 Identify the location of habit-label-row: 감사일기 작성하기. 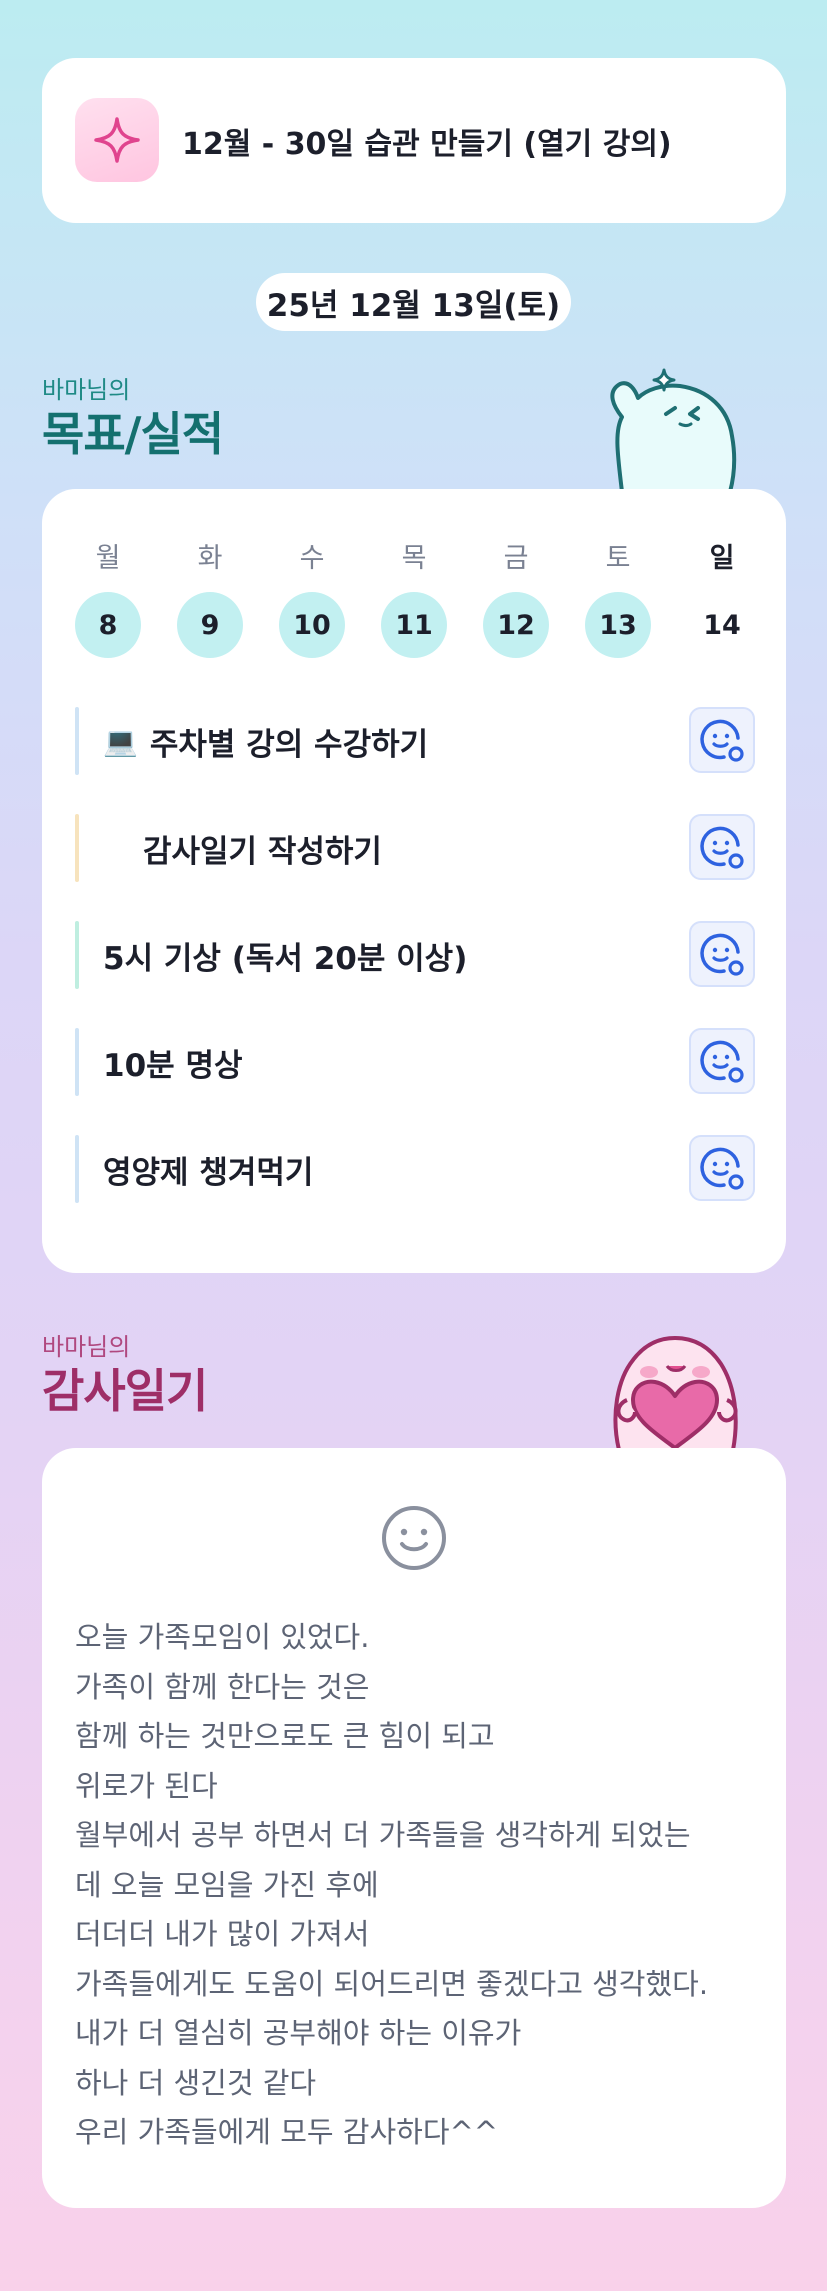
(262, 848).